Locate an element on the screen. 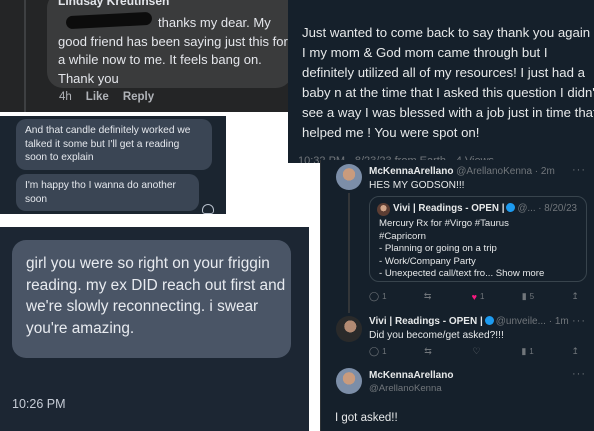 The height and width of the screenshot is (431, 594). message-time: 10:26 PM is located at coordinates (39, 404).